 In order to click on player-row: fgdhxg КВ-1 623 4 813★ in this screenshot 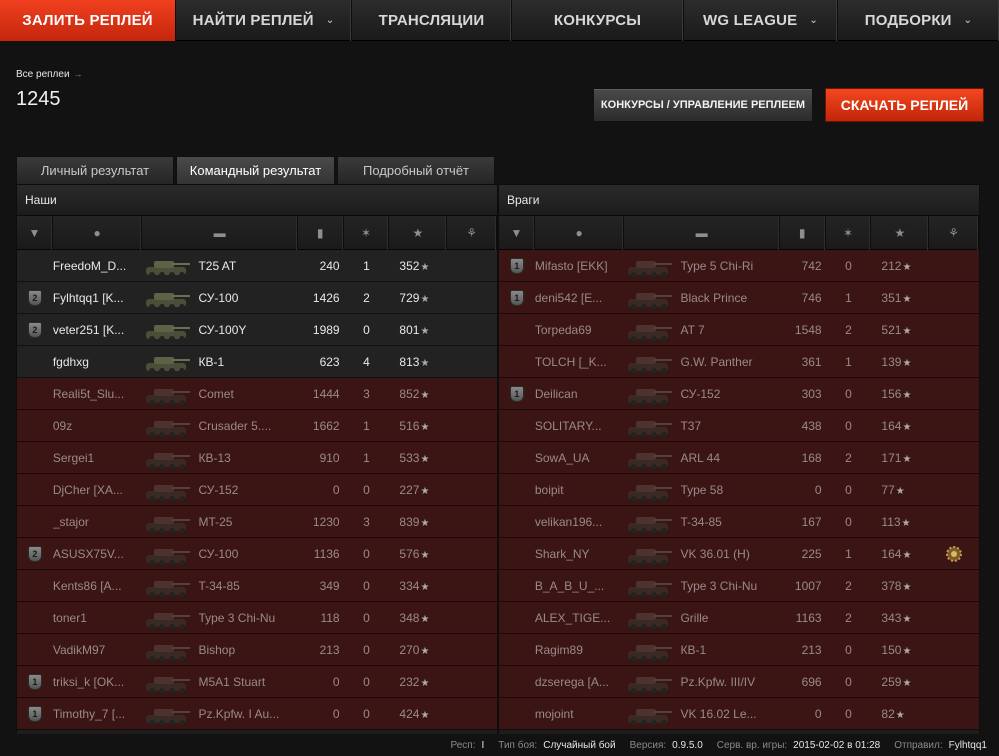, I will do `click(257, 362)`.